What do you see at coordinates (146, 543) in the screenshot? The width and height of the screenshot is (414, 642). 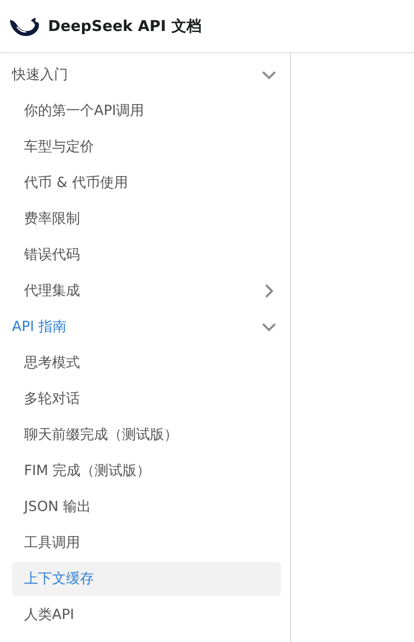 I see `sidebar-item: 工具调用` at bounding box center [146, 543].